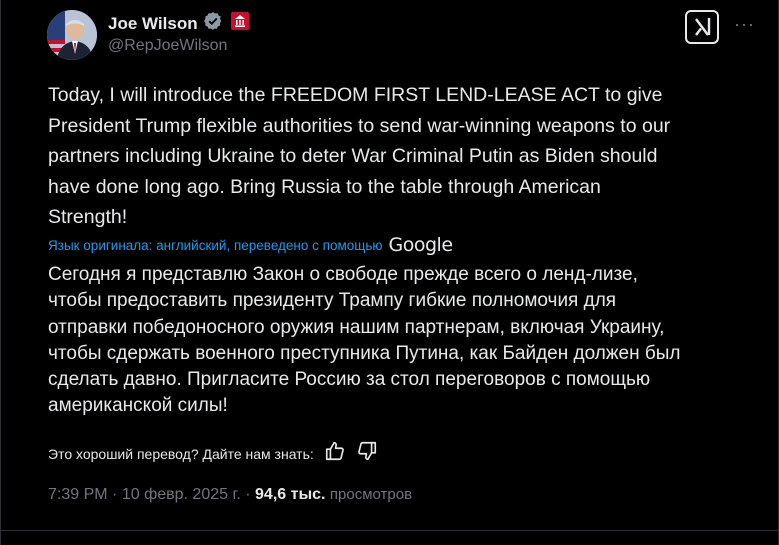 The width and height of the screenshot is (779, 545). I want to click on grok-icon, so click(702, 27).